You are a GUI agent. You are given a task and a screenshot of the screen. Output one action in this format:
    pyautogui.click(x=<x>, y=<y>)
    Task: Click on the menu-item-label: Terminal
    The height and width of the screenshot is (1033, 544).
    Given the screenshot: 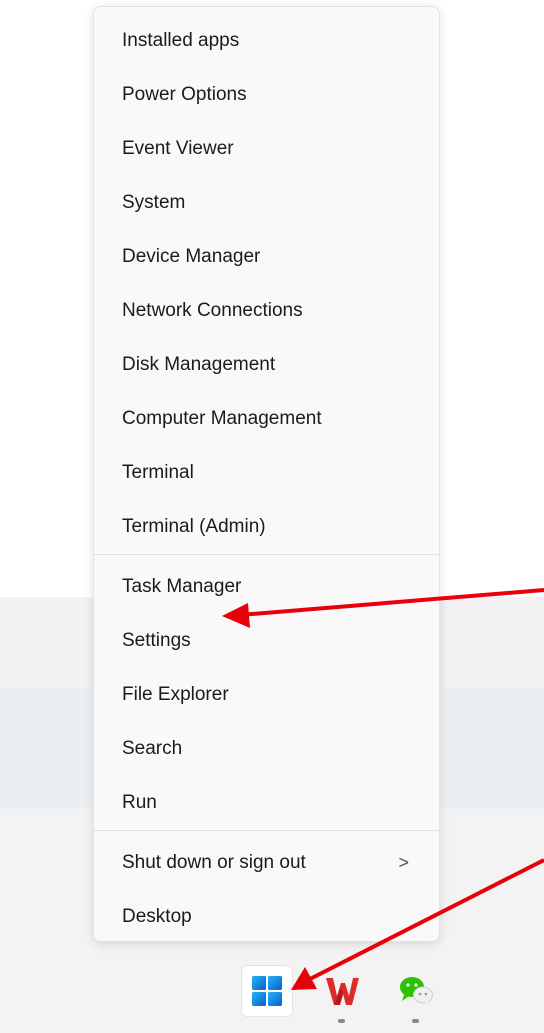 What is the action you would take?
    pyautogui.click(x=158, y=472)
    